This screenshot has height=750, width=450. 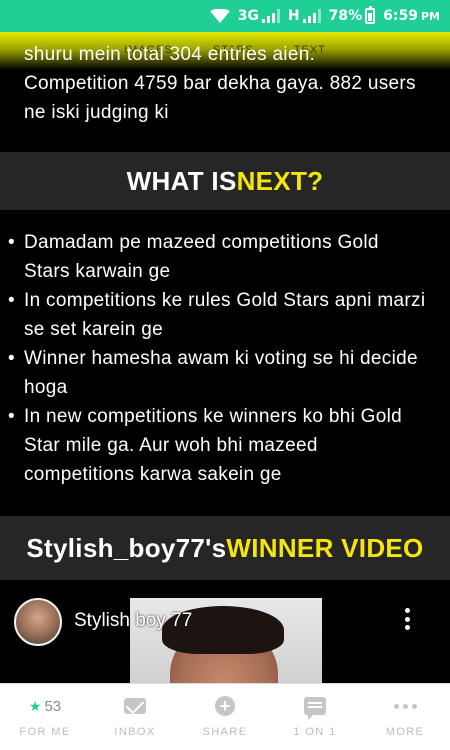 What do you see at coordinates (280, 180) in the screenshot?
I see `section-title-highlight: NEXT?` at bounding box center [280, 180].